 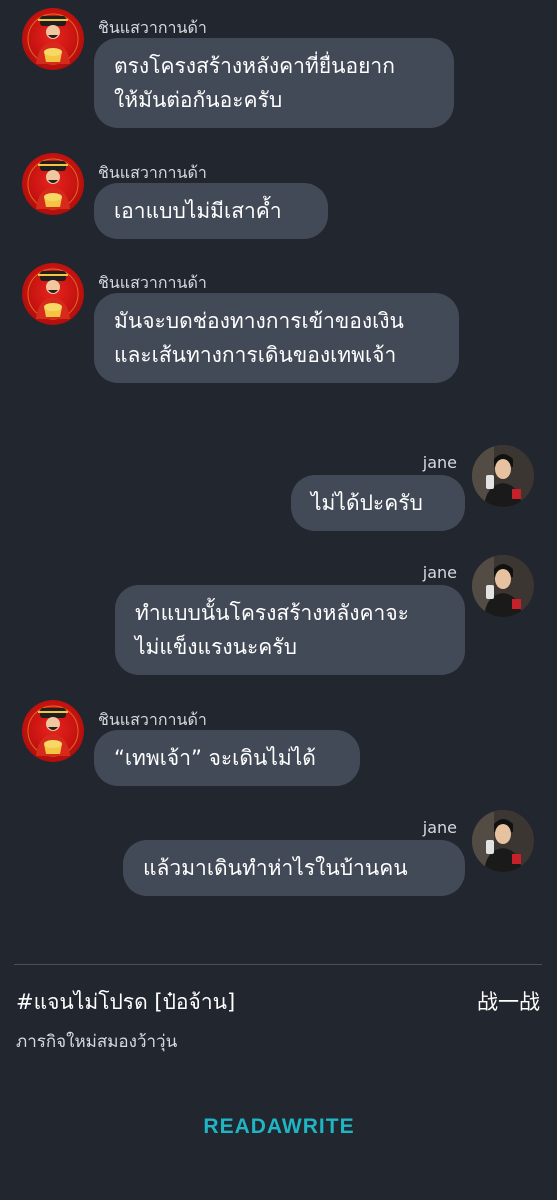 I want to click on message-bubble: “เทพเจ้า” จะเดินไม่ได้, so click(x=227, y=758).